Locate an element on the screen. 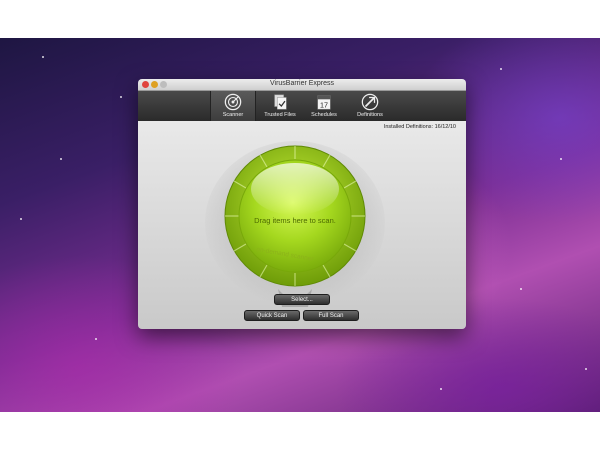 This screenshot has width=600, height=450. dome-gloss is located at coordinates (295, 189).